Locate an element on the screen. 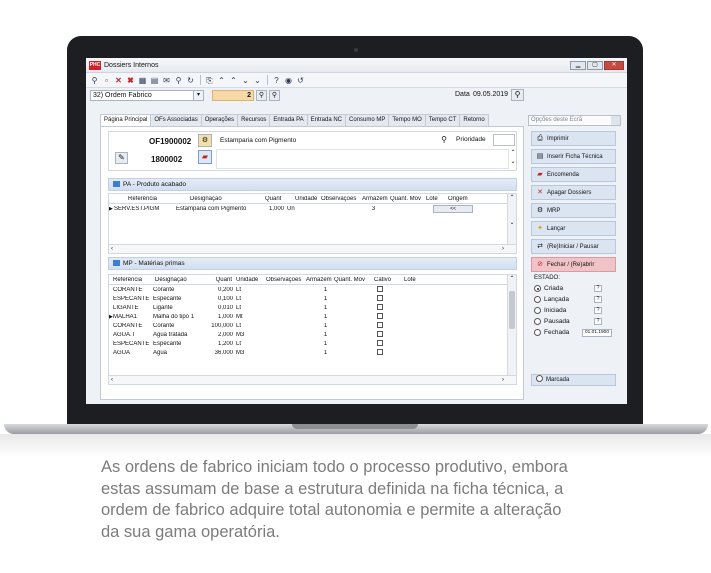 This screenshot has width=711, height=573. col-designacao: Designação is located at coordinates (179, 280).